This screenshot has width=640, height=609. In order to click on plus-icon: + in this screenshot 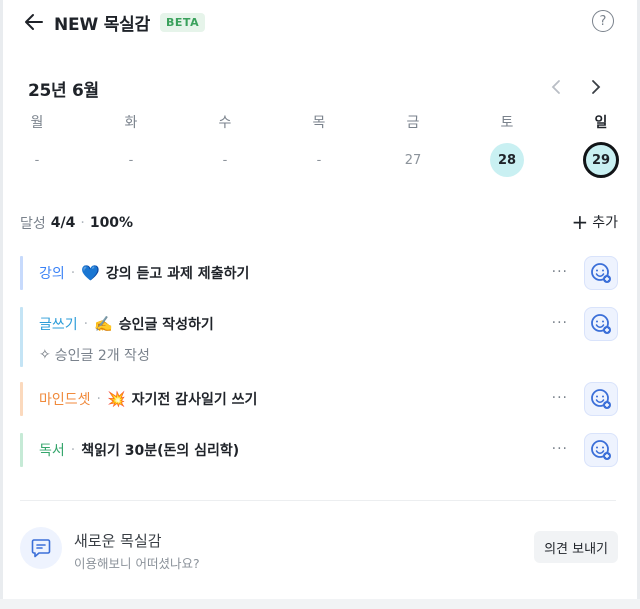, I will do `click(580, 222)`.